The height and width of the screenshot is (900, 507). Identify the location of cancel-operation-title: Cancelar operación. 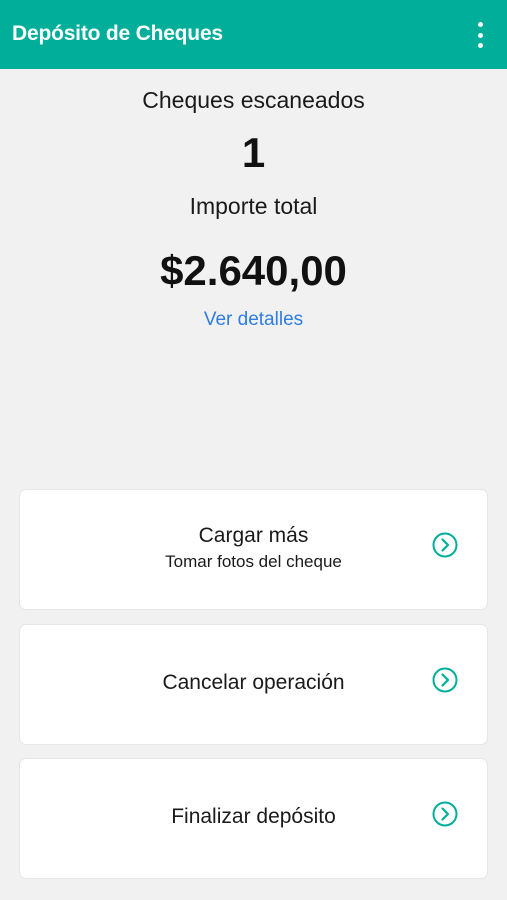
(253, 682).